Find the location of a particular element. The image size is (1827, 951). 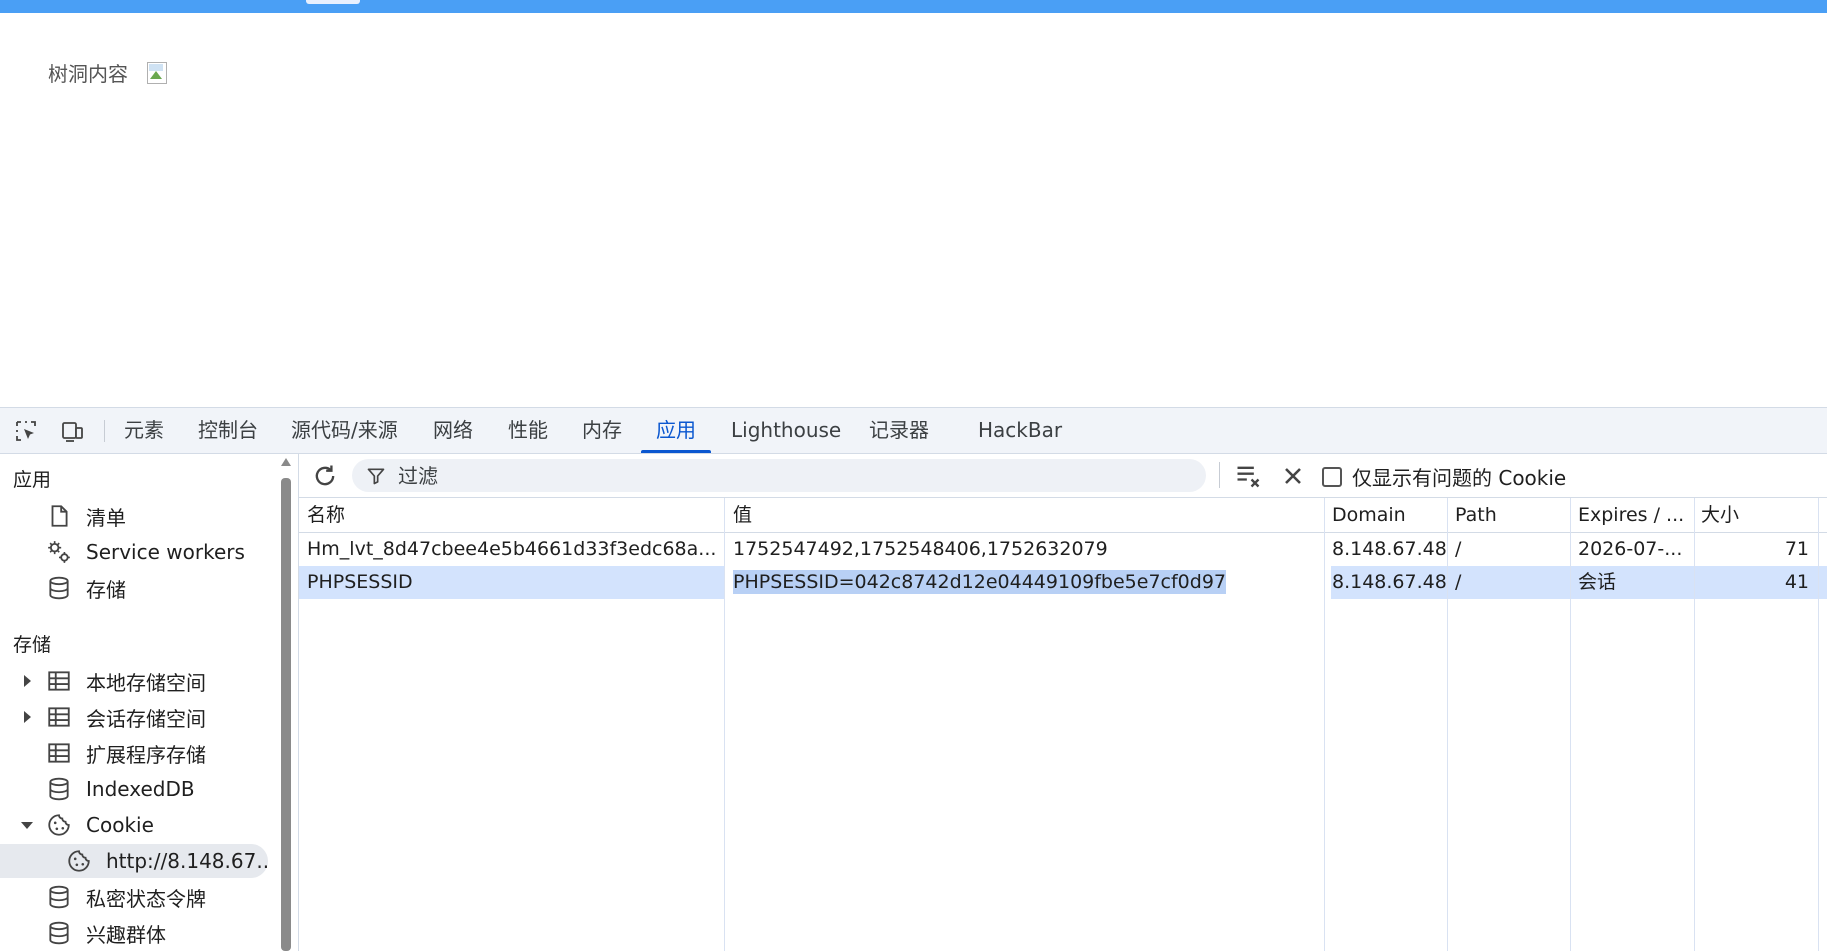

clear-filtered-cookies-icon is located at coordinates (1248, 476).